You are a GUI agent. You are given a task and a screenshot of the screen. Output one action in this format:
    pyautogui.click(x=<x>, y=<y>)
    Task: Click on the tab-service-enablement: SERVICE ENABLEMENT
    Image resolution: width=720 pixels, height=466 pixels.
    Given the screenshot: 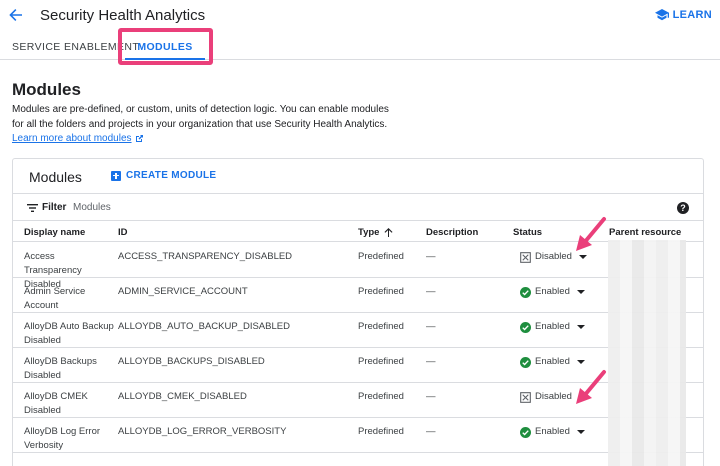 What is the action you would take?
    pyautogui.click(x=75, y=46)
    